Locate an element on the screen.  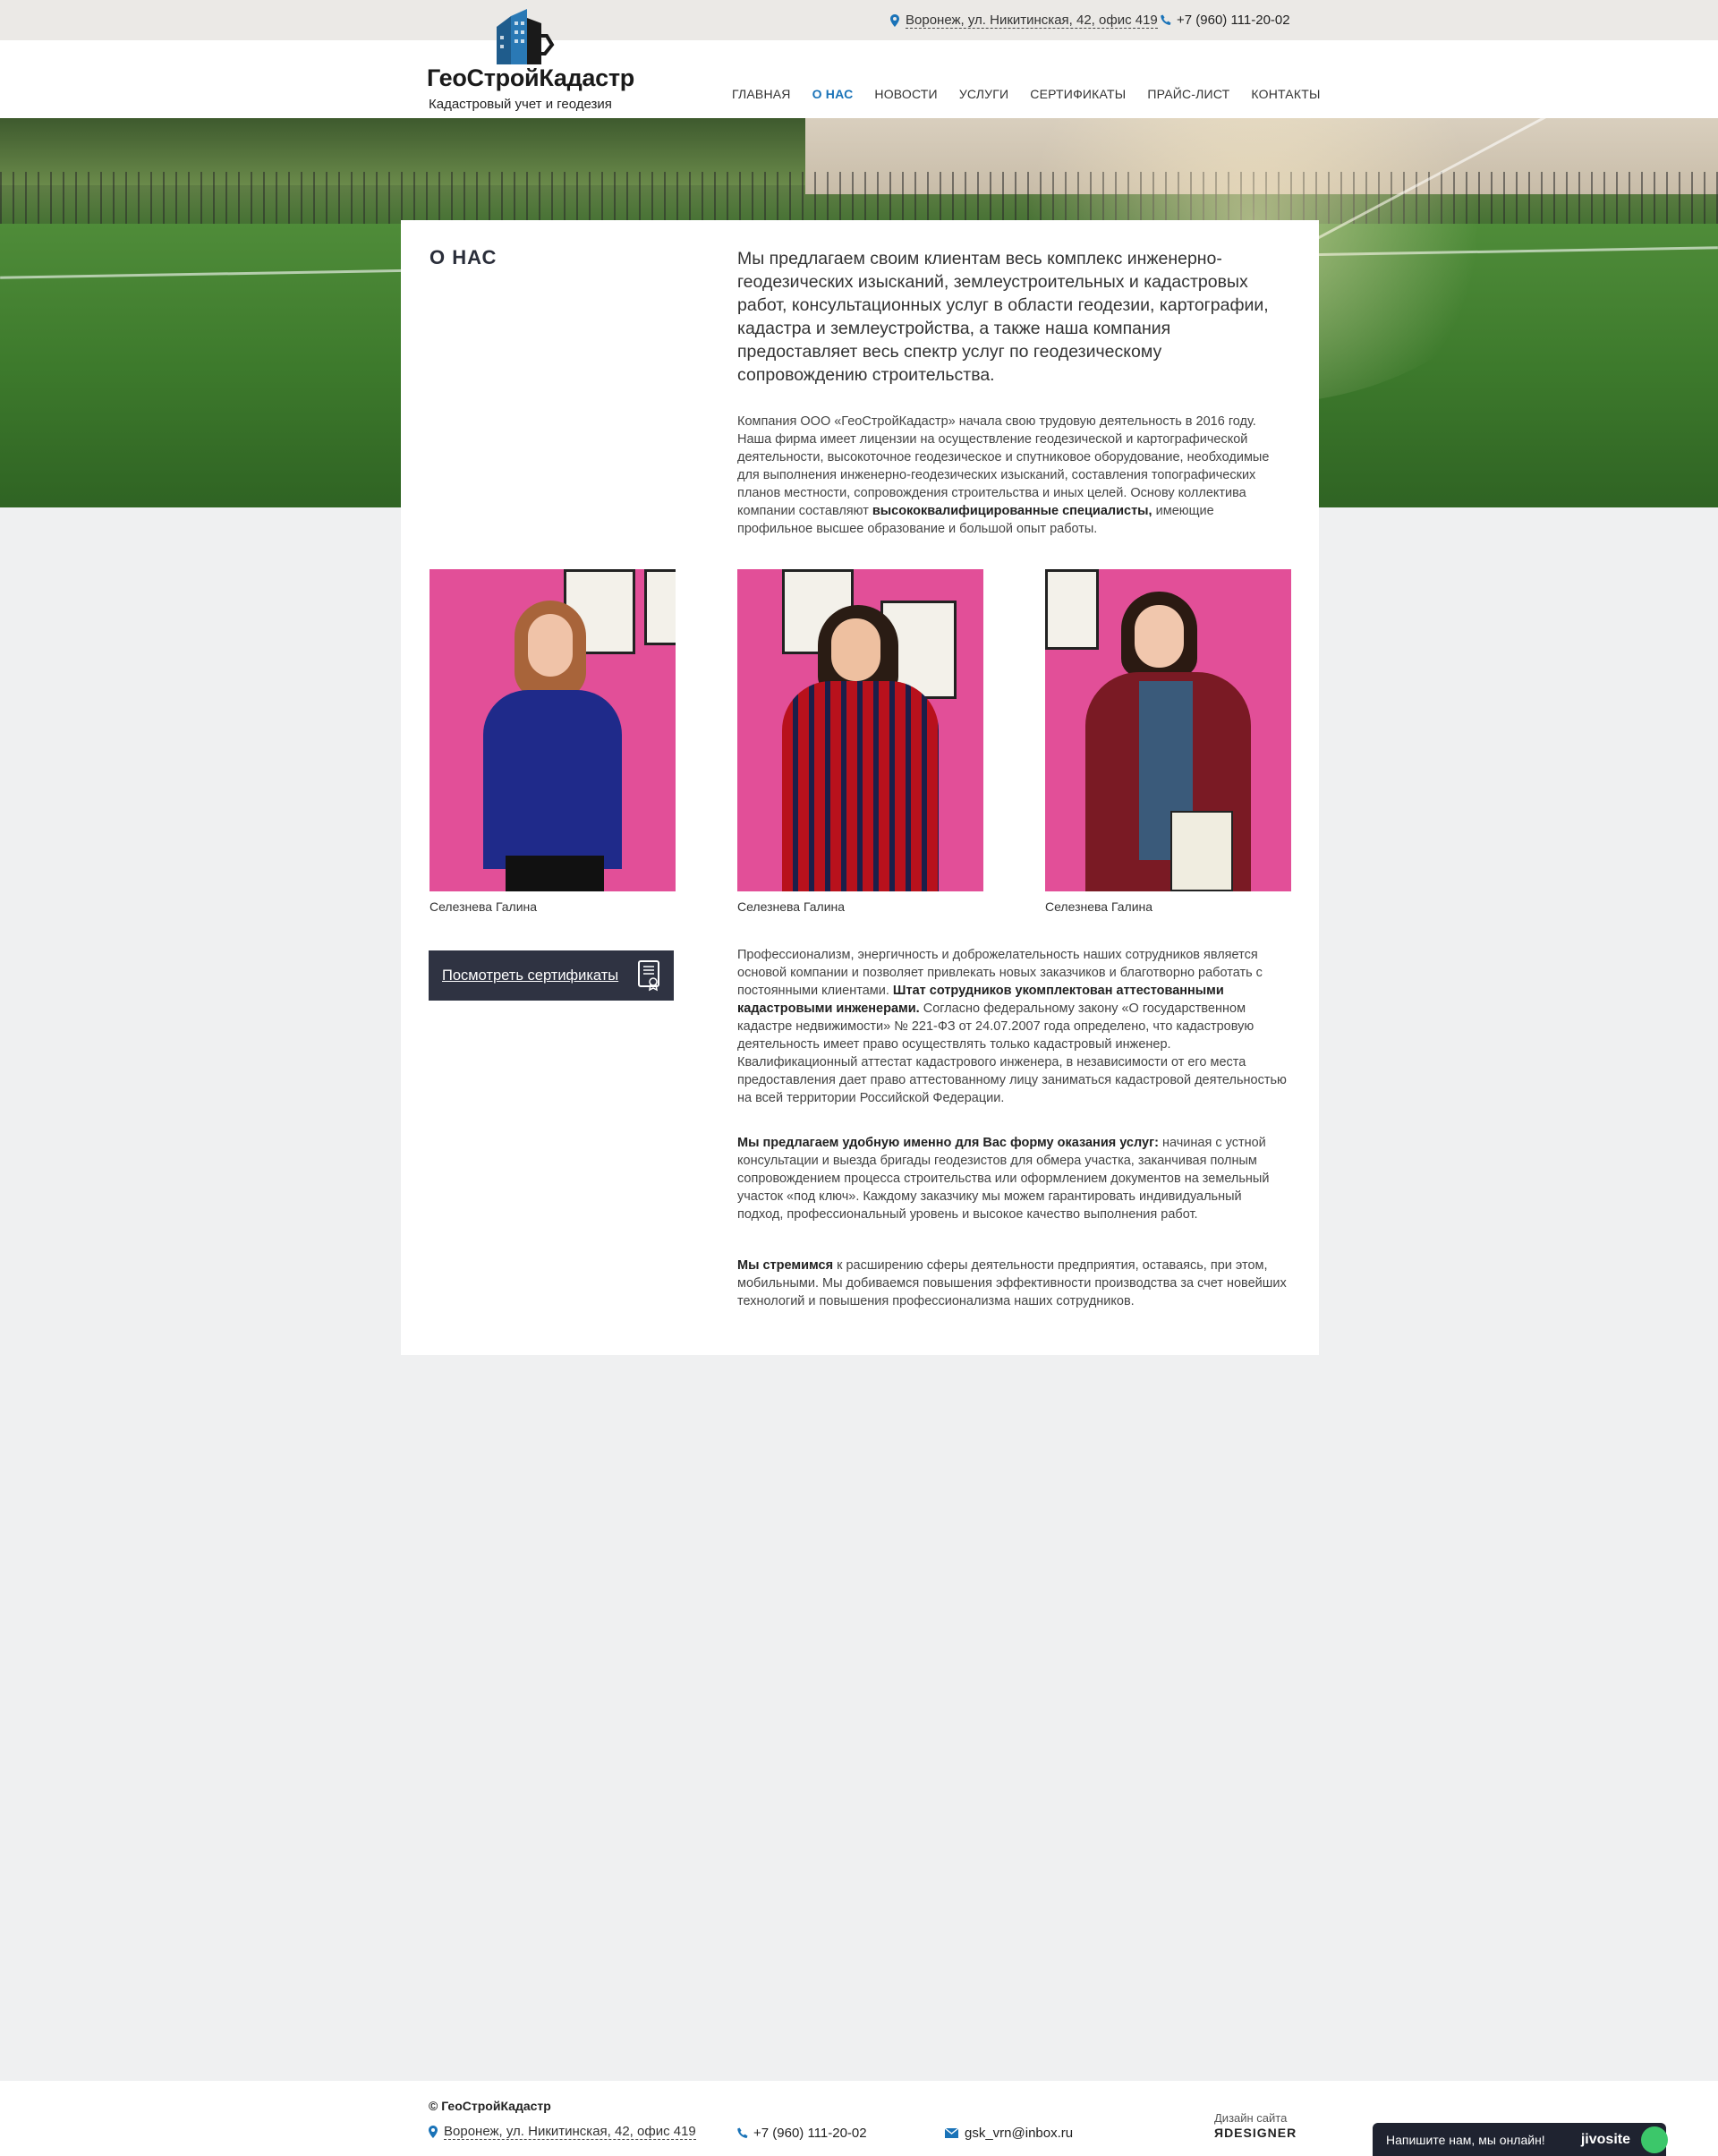
site-header is located at coordinates (859, 79).